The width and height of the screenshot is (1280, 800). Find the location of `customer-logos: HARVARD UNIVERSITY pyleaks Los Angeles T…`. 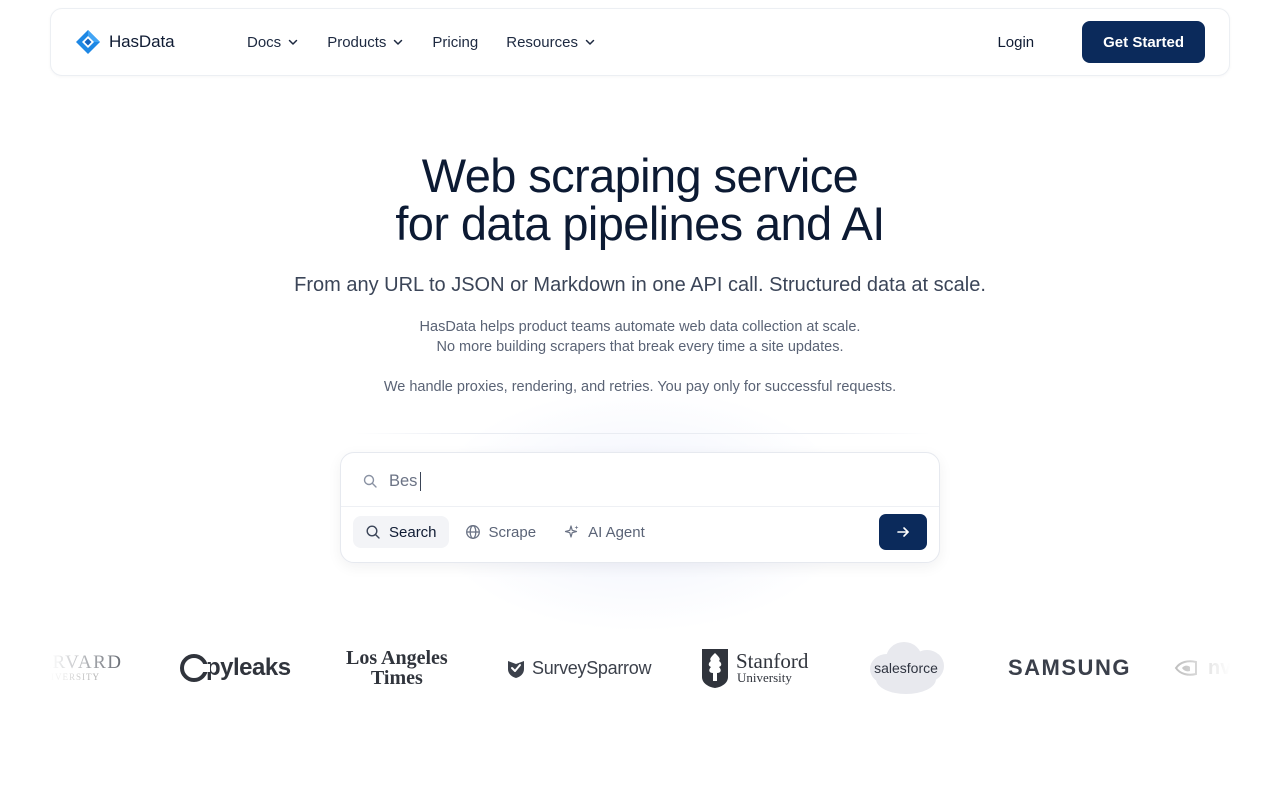

customer-logos: HARVARD UNIVERSITY pyleaks Los Angeles T… is located at coordinates (640, 668).